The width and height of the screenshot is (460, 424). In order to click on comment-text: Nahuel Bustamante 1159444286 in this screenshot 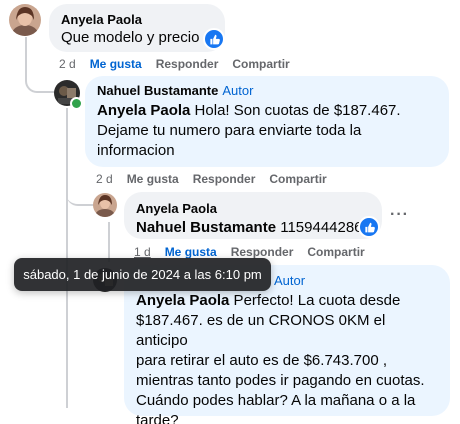, I will do `click(249, 227)`.